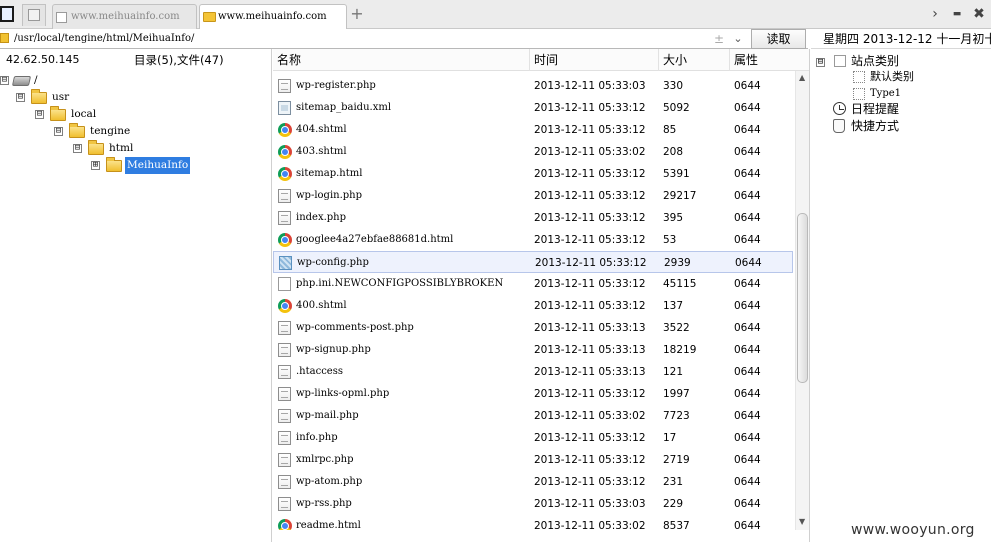  What do you see at coordinates (95, 165) in the screenshot?
I see `expand-icon: ⊞` at bounding box center [95, 165].